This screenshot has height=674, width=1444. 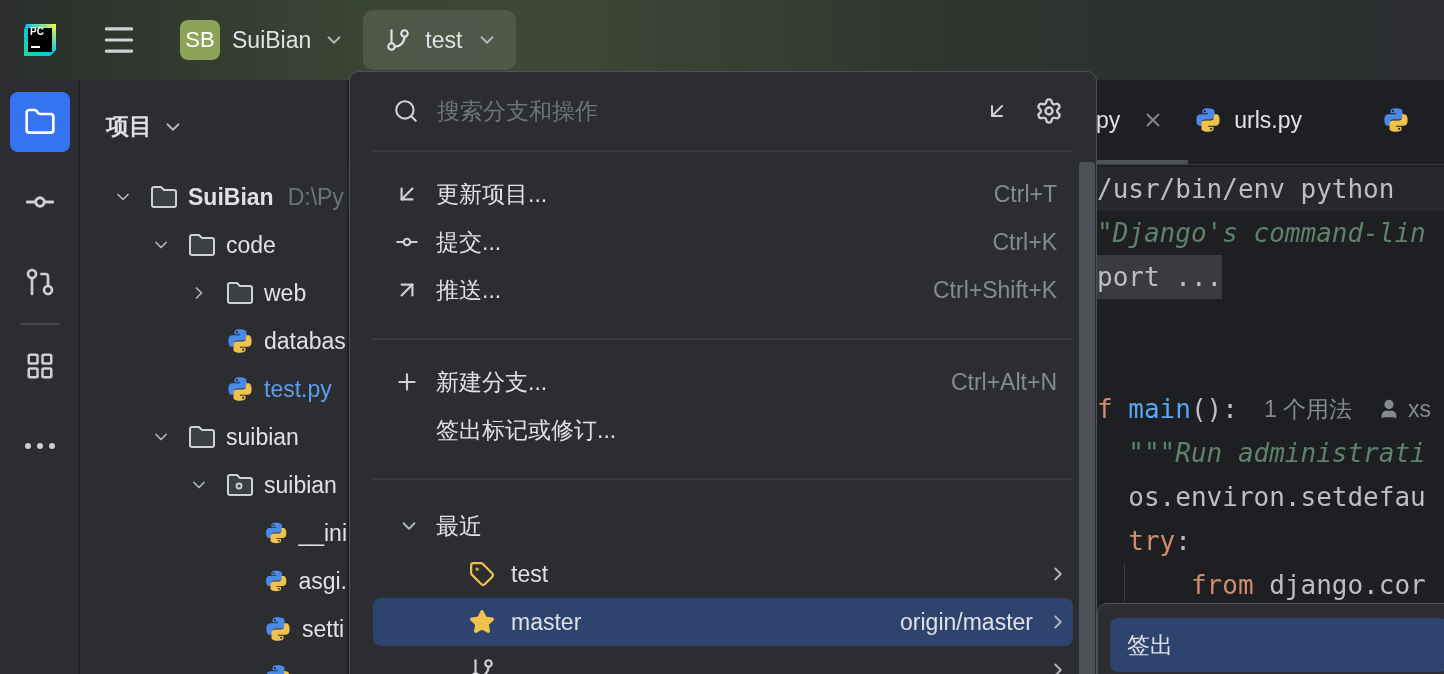 I want to click on usage-hint: 1 个用法, so click(x=1308, y=409).